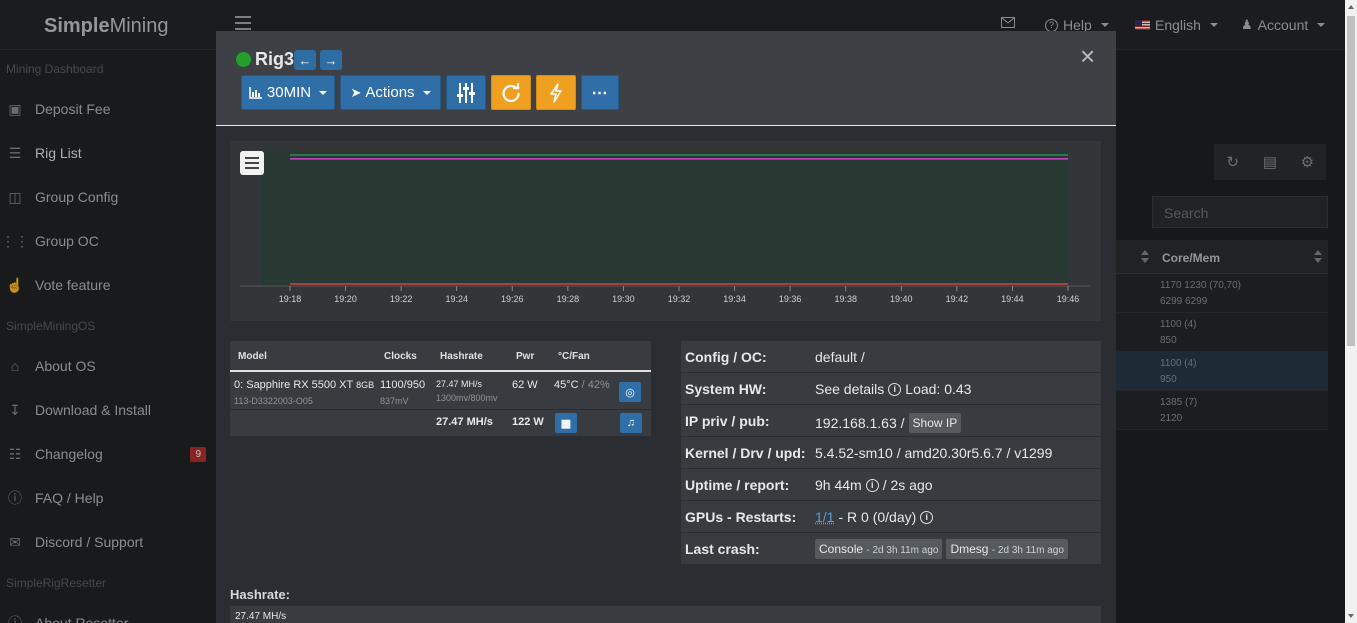 This screenshot has width=1357, height=623. I want to click on chart-x-tick-label: 19:24, so click(456, 299).